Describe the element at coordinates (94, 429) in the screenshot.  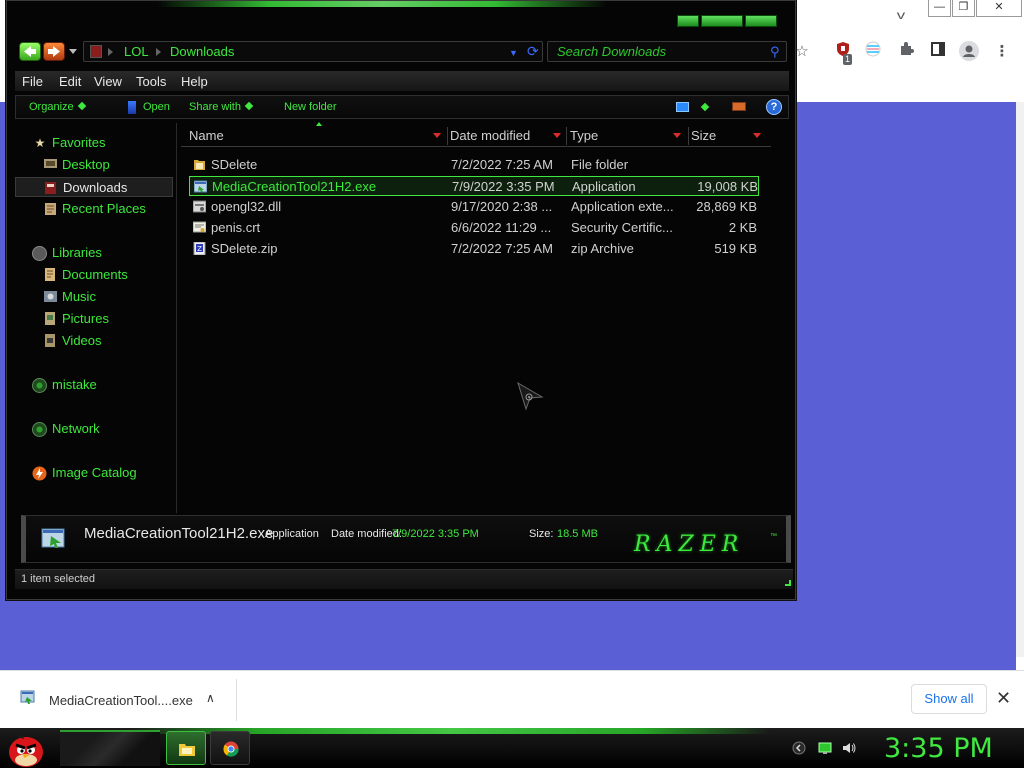
I see `nav-network: Network` at that location.